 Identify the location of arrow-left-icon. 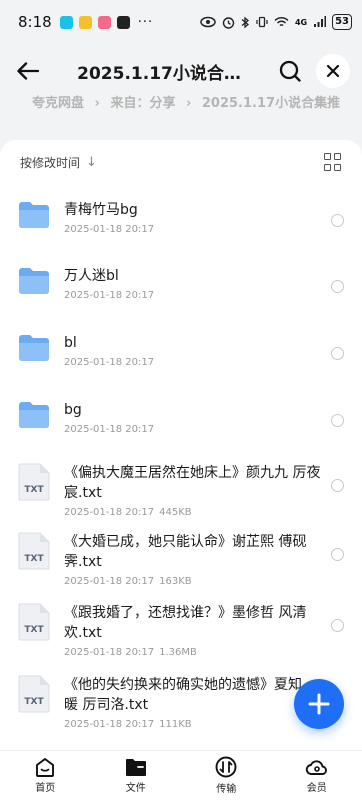
(28, 71).